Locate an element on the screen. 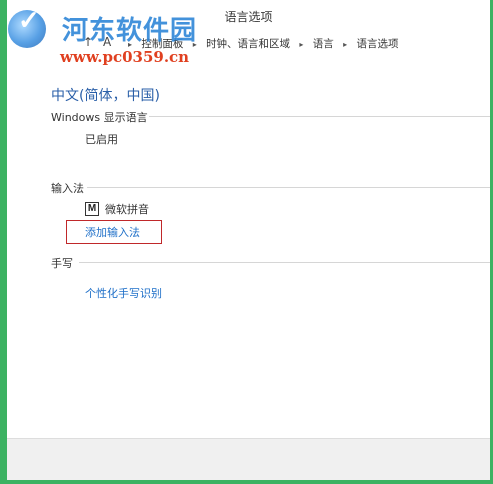 Image resolution: width=493 pixels, height=484 pixels. section-heading-input-method: 输入法 is located at coordinates (67, 188).